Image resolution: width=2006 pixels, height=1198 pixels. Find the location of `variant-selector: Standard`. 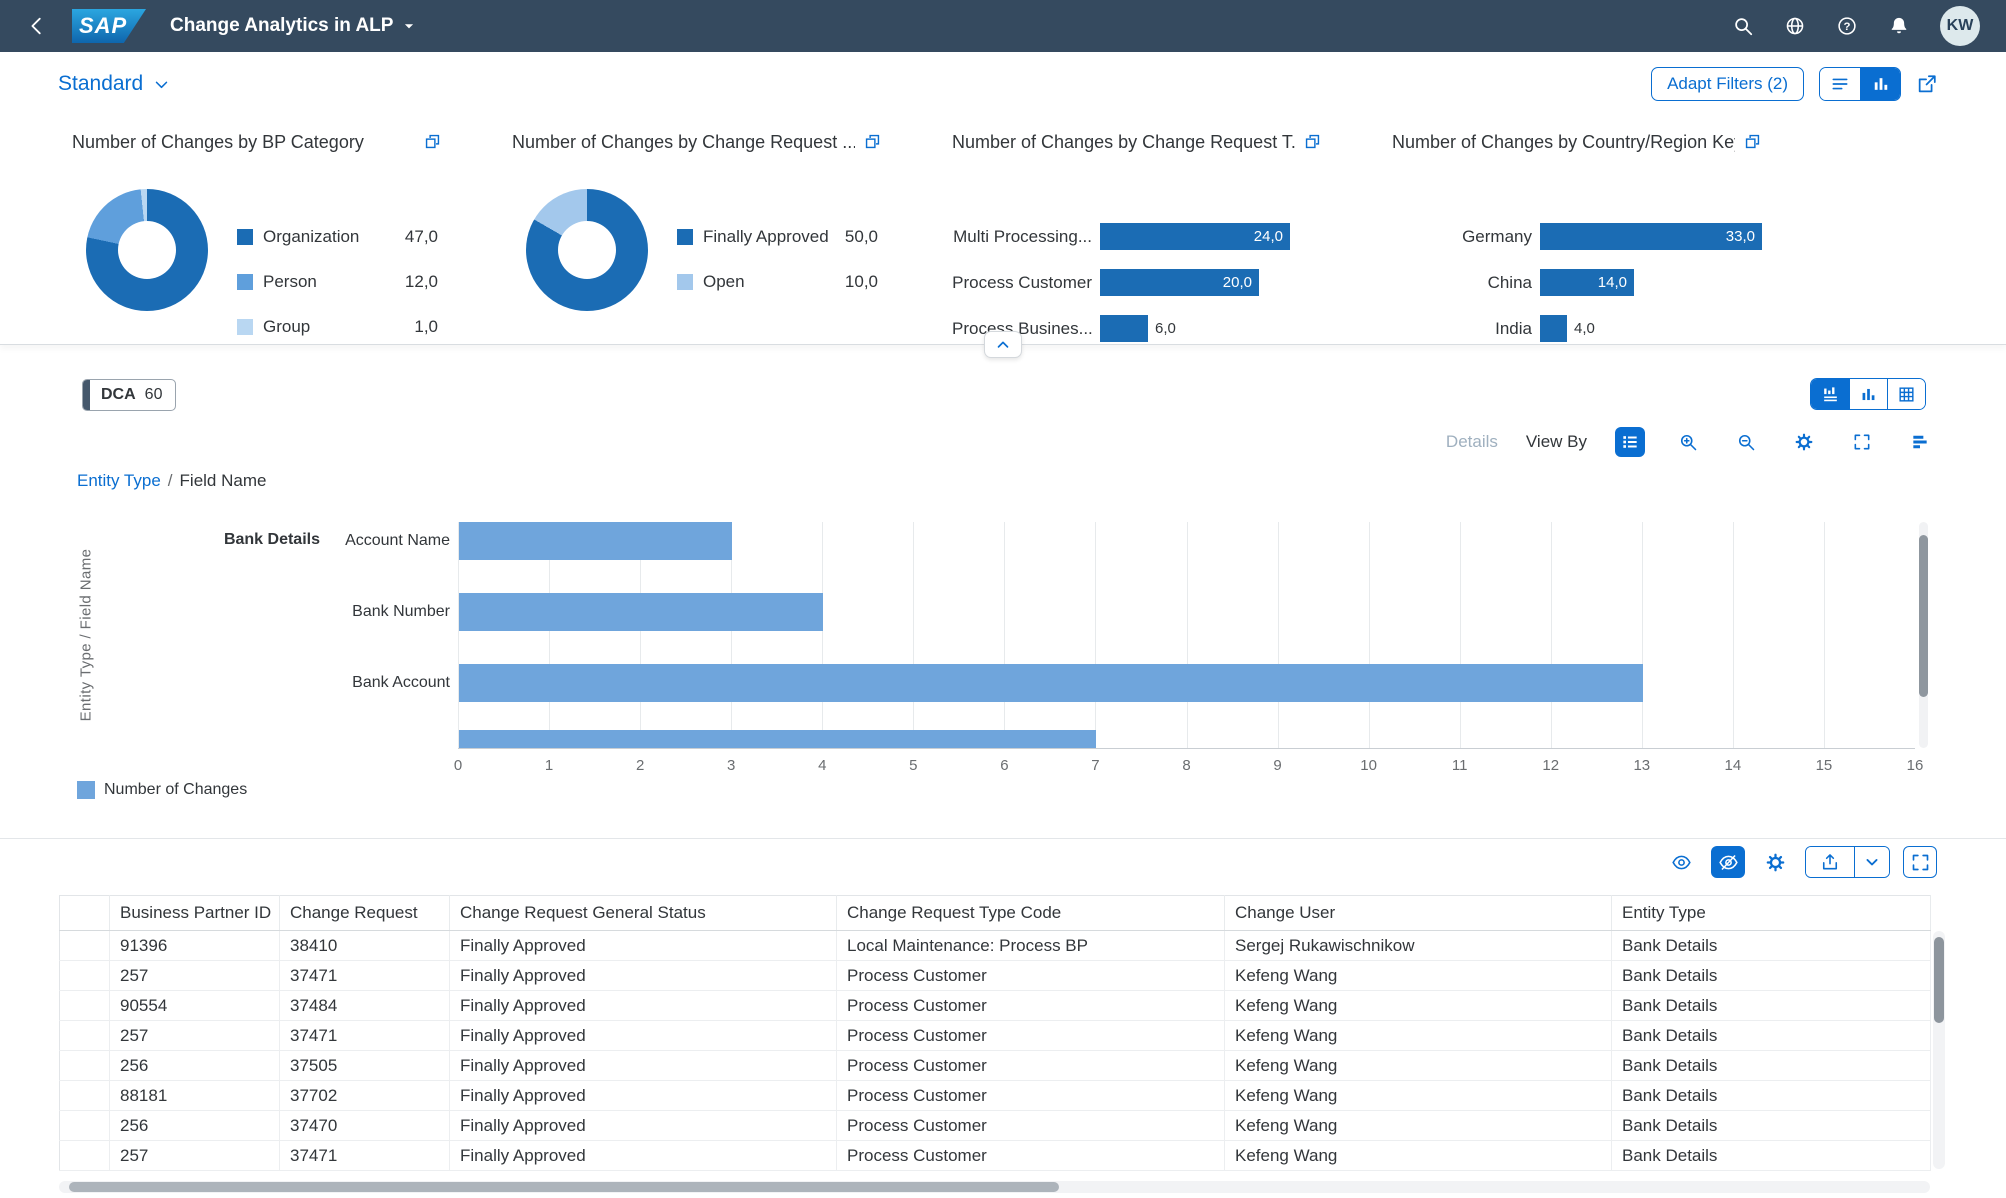

variant-selector: Standard is located at coordinates (114, 84).